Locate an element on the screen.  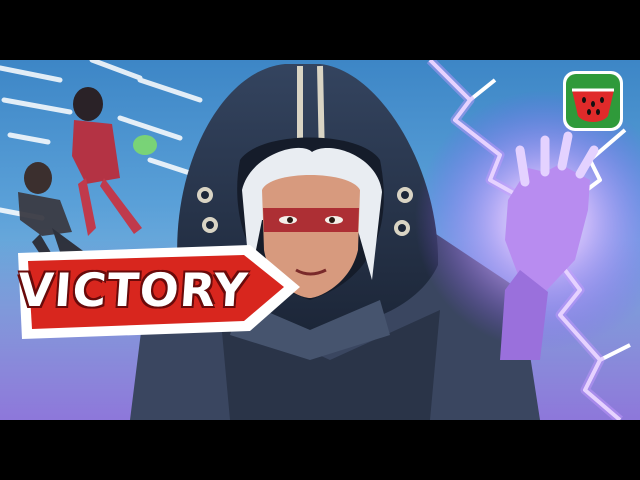
letterbox-bottom is located at coordinates (320, 450).